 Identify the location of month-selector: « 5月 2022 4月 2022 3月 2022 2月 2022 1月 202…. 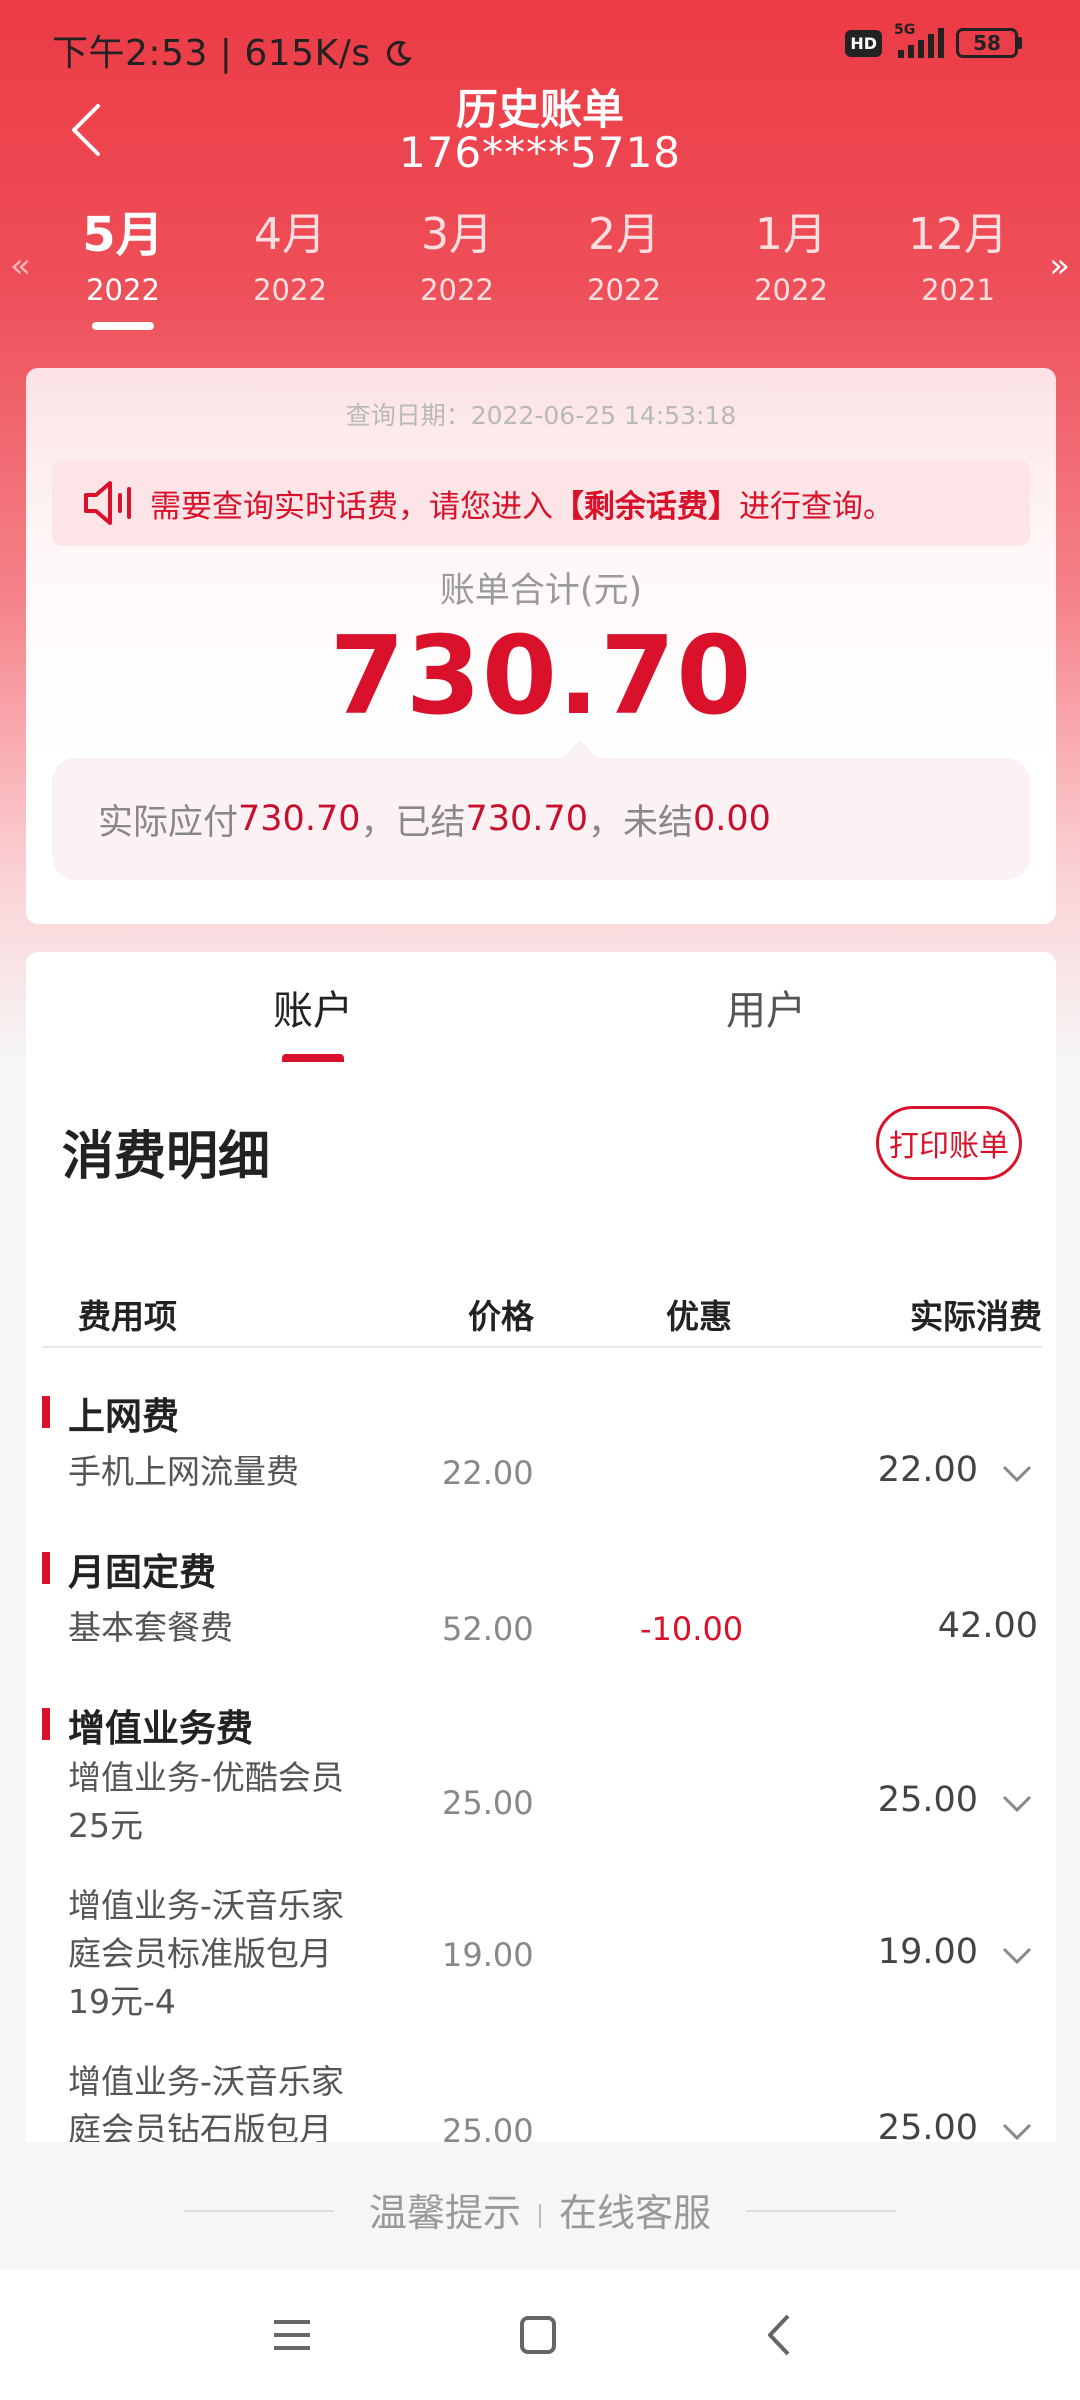
(540, 270).